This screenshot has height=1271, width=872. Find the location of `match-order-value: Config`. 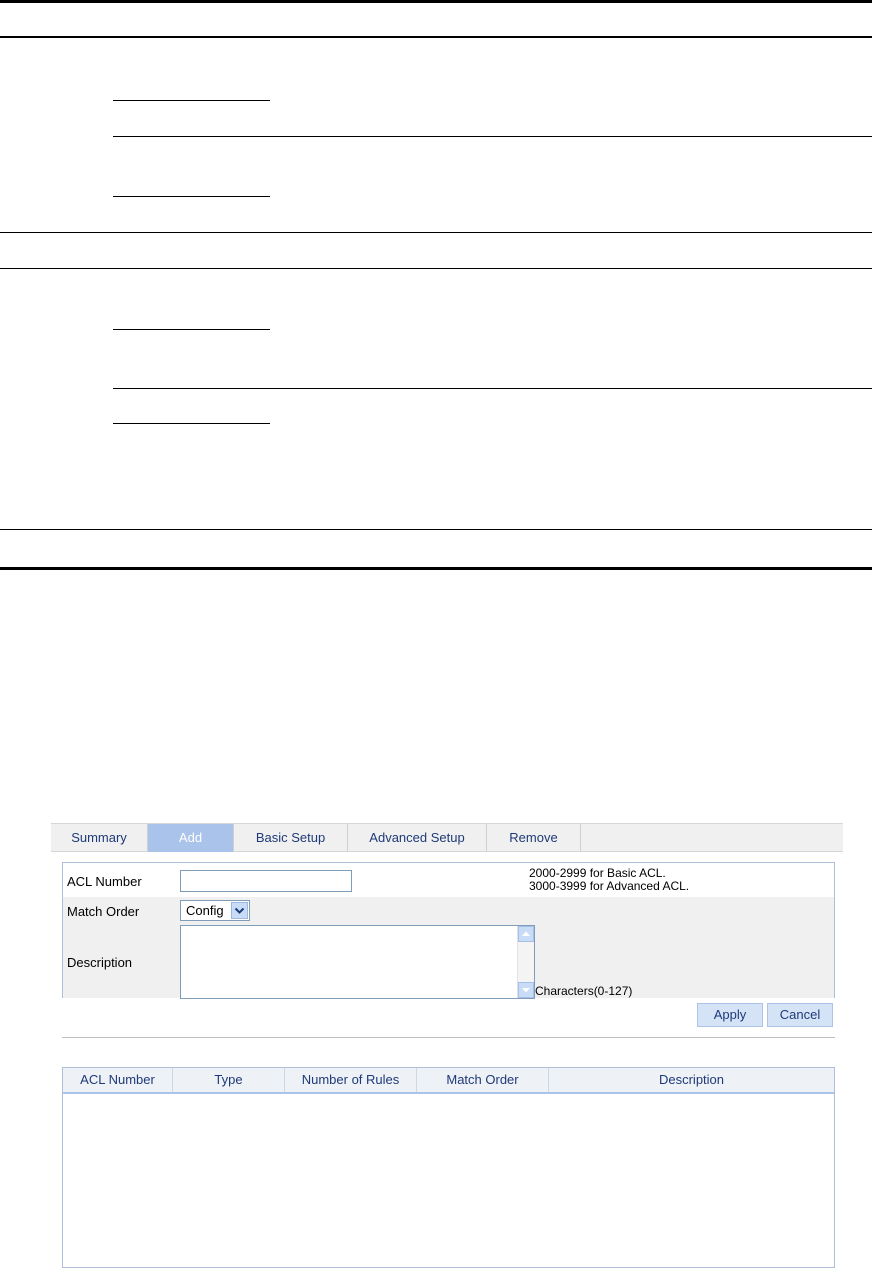

match-order-value: Config is located at coordinates (205, 910).